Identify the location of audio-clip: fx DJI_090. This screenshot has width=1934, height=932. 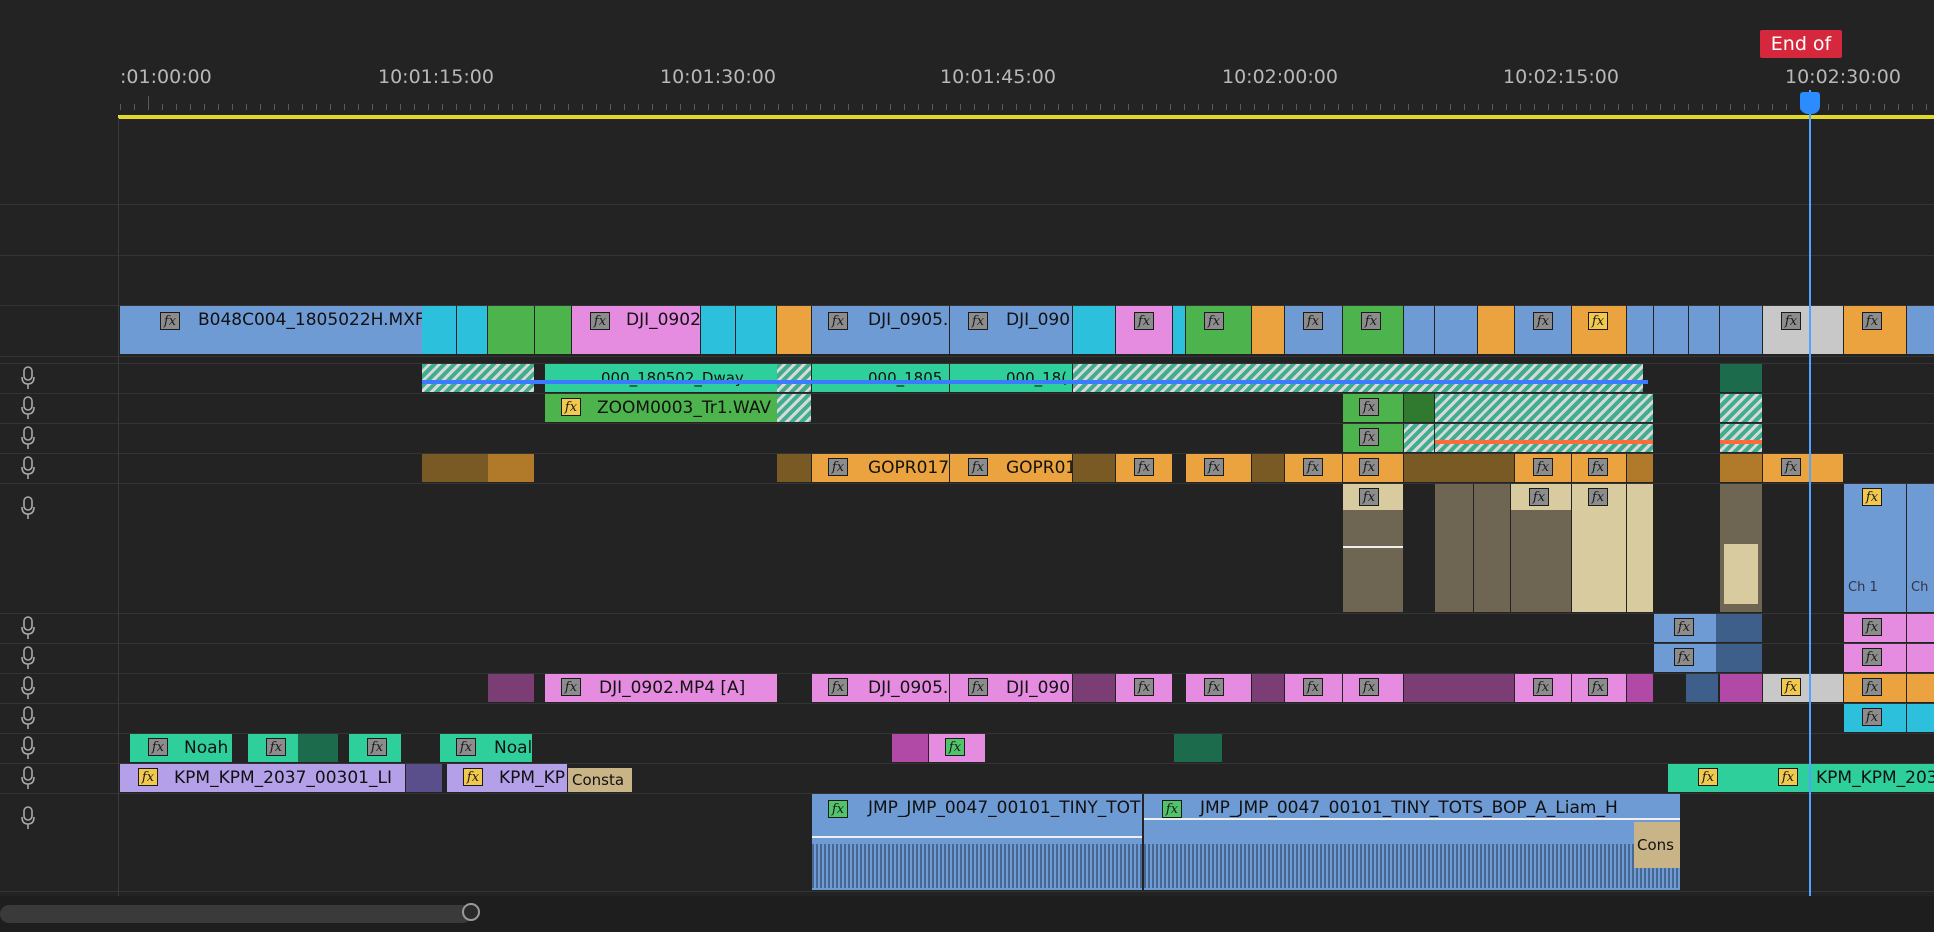
(1011, 688).